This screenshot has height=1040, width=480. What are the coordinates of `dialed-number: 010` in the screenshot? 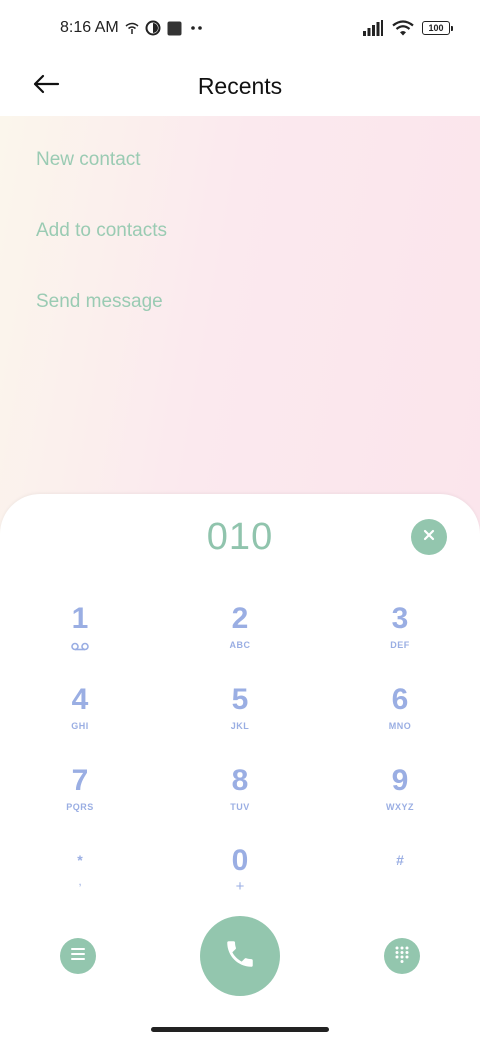 It's located at (240, 537).